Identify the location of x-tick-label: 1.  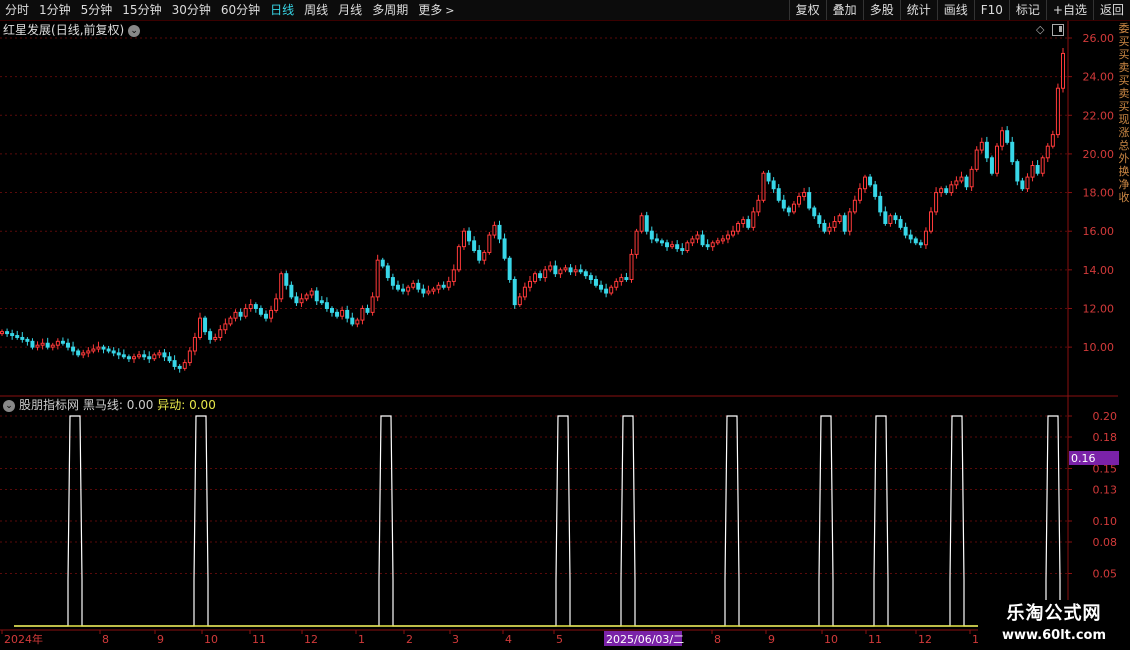
(361, 639).